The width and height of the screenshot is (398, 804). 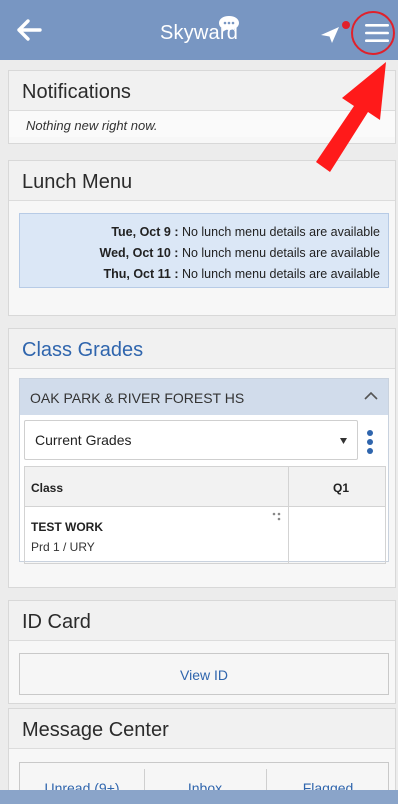 What do you see at coordinates (139, 253) in the screenshot?
I see `lunch-day: Wed, Oct 10 :` at bounding box center [139, 253].